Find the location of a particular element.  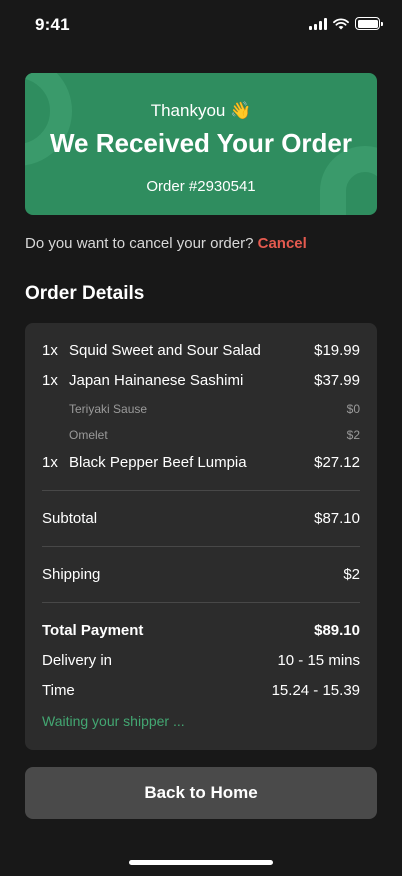

subtotal-row: Subtotal $87.10 is located at coordinates (201, 518).